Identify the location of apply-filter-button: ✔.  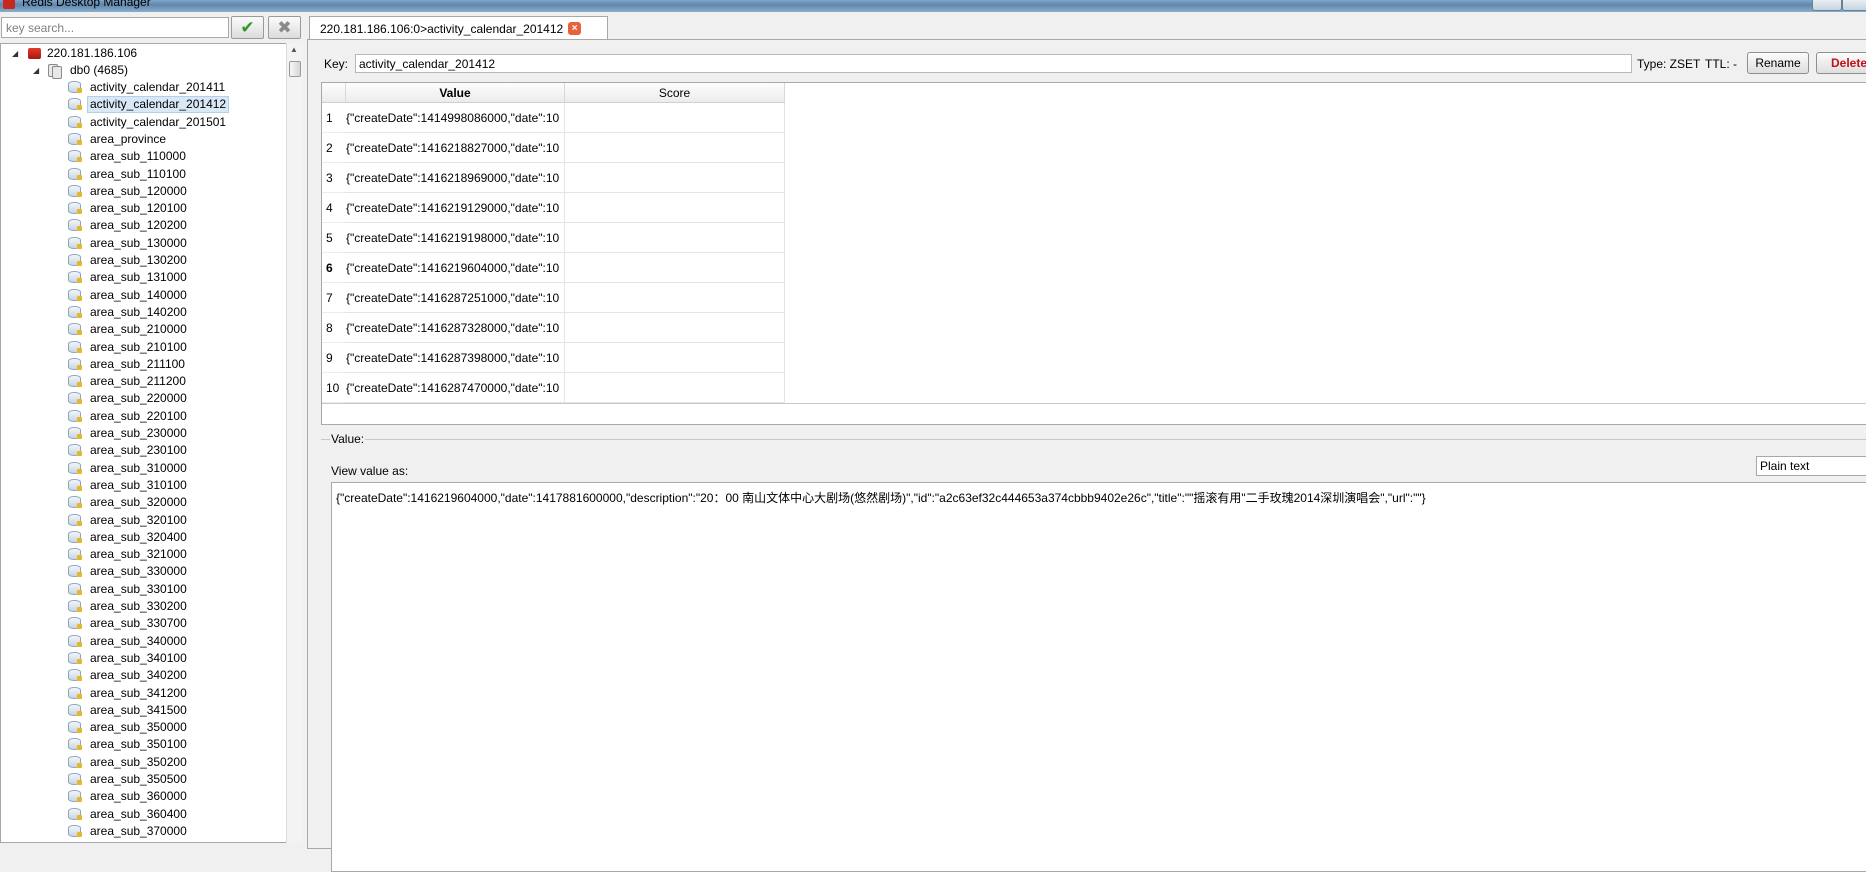
(247, 27).